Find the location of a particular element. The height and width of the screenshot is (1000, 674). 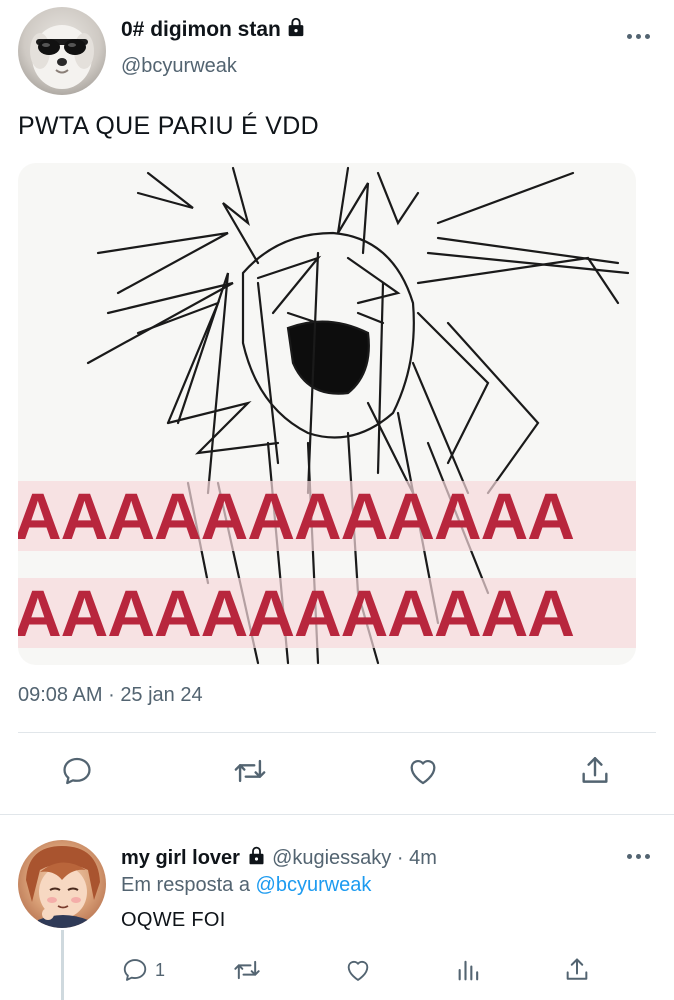

share-button is located at coordinates (595, 771).